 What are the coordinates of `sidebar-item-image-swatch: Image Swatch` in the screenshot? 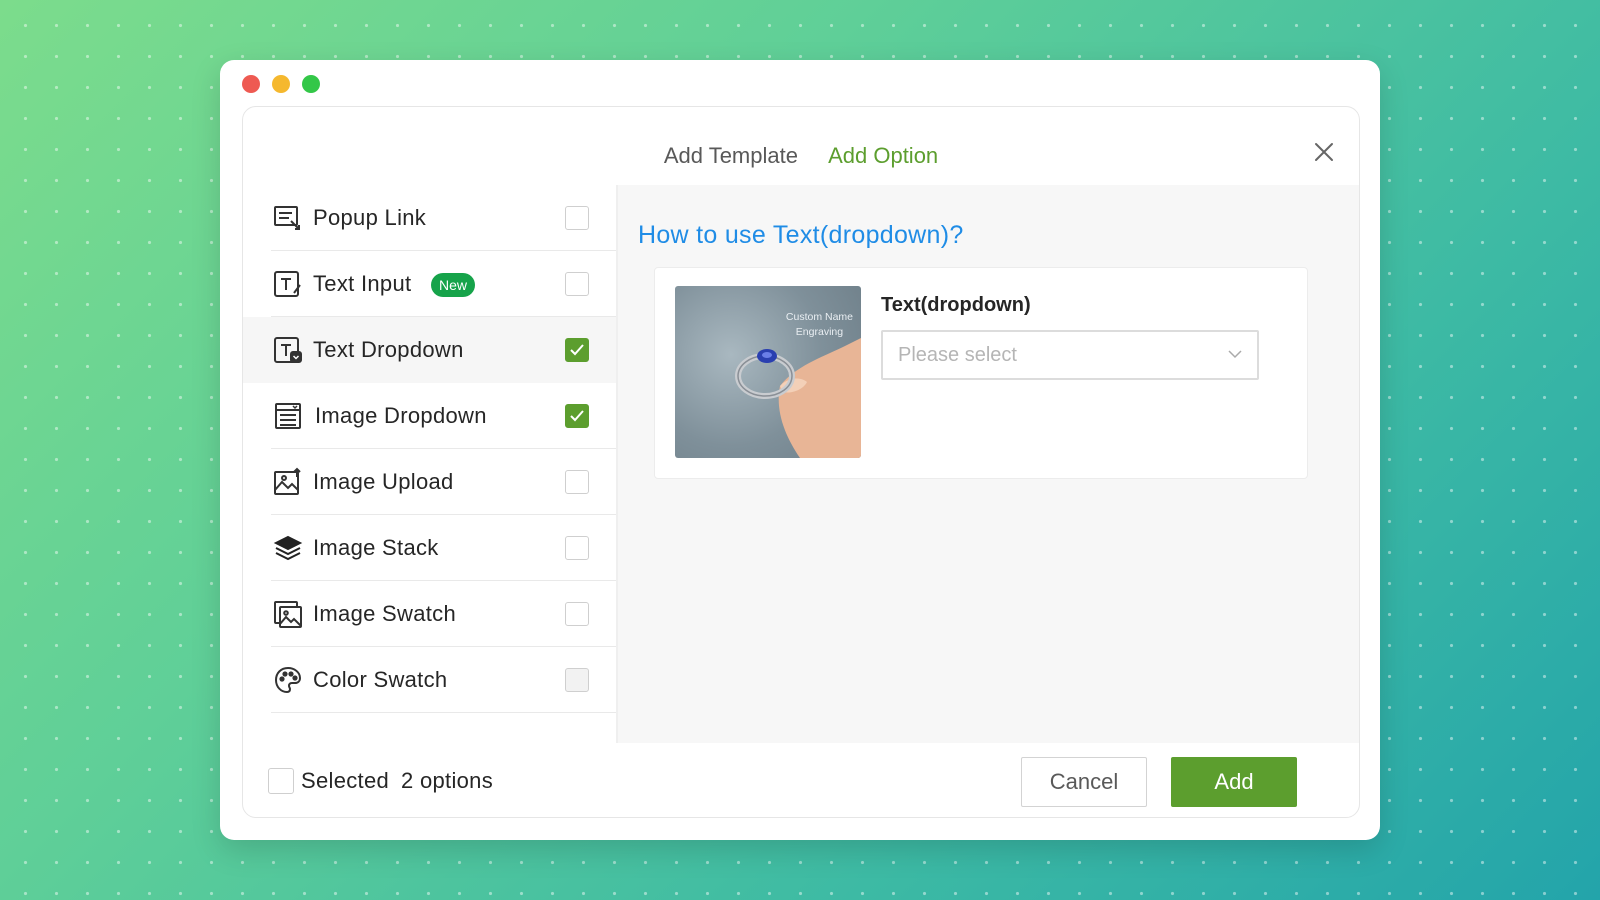 It's located at (429, 614).